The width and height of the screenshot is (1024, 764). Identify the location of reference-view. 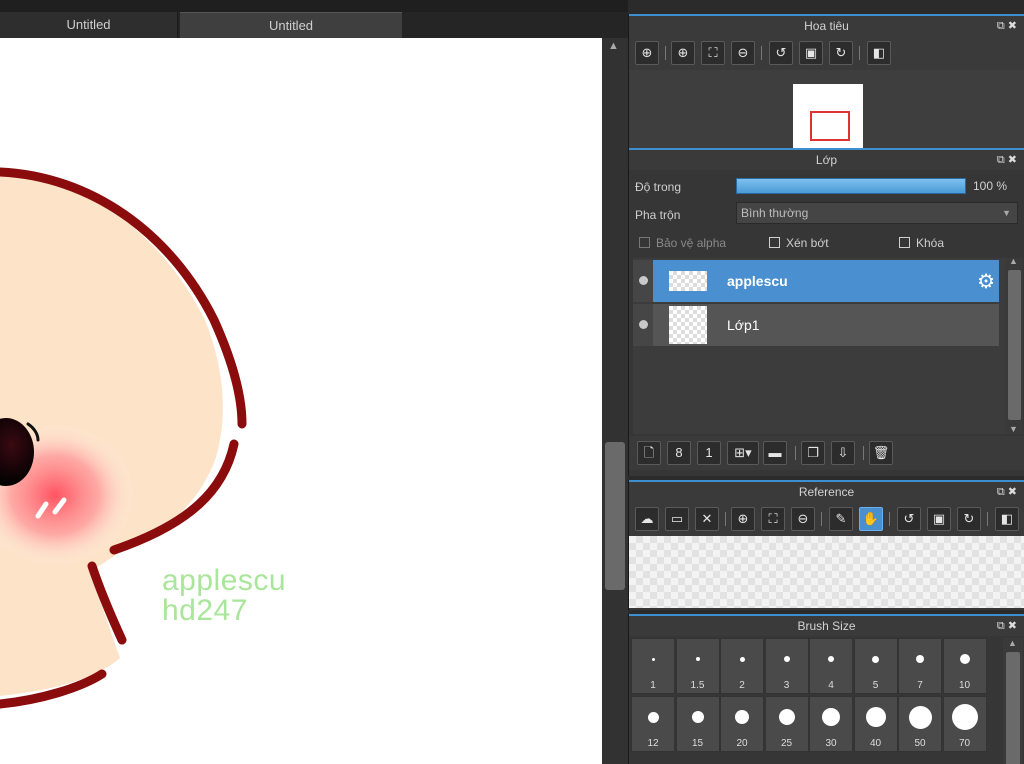
(826, 572).